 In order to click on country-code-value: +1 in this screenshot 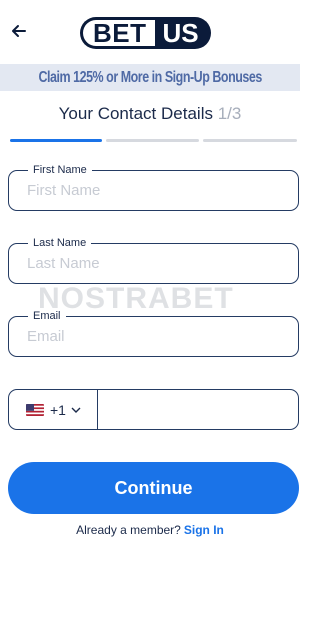, I will do `click(58, 409)`.